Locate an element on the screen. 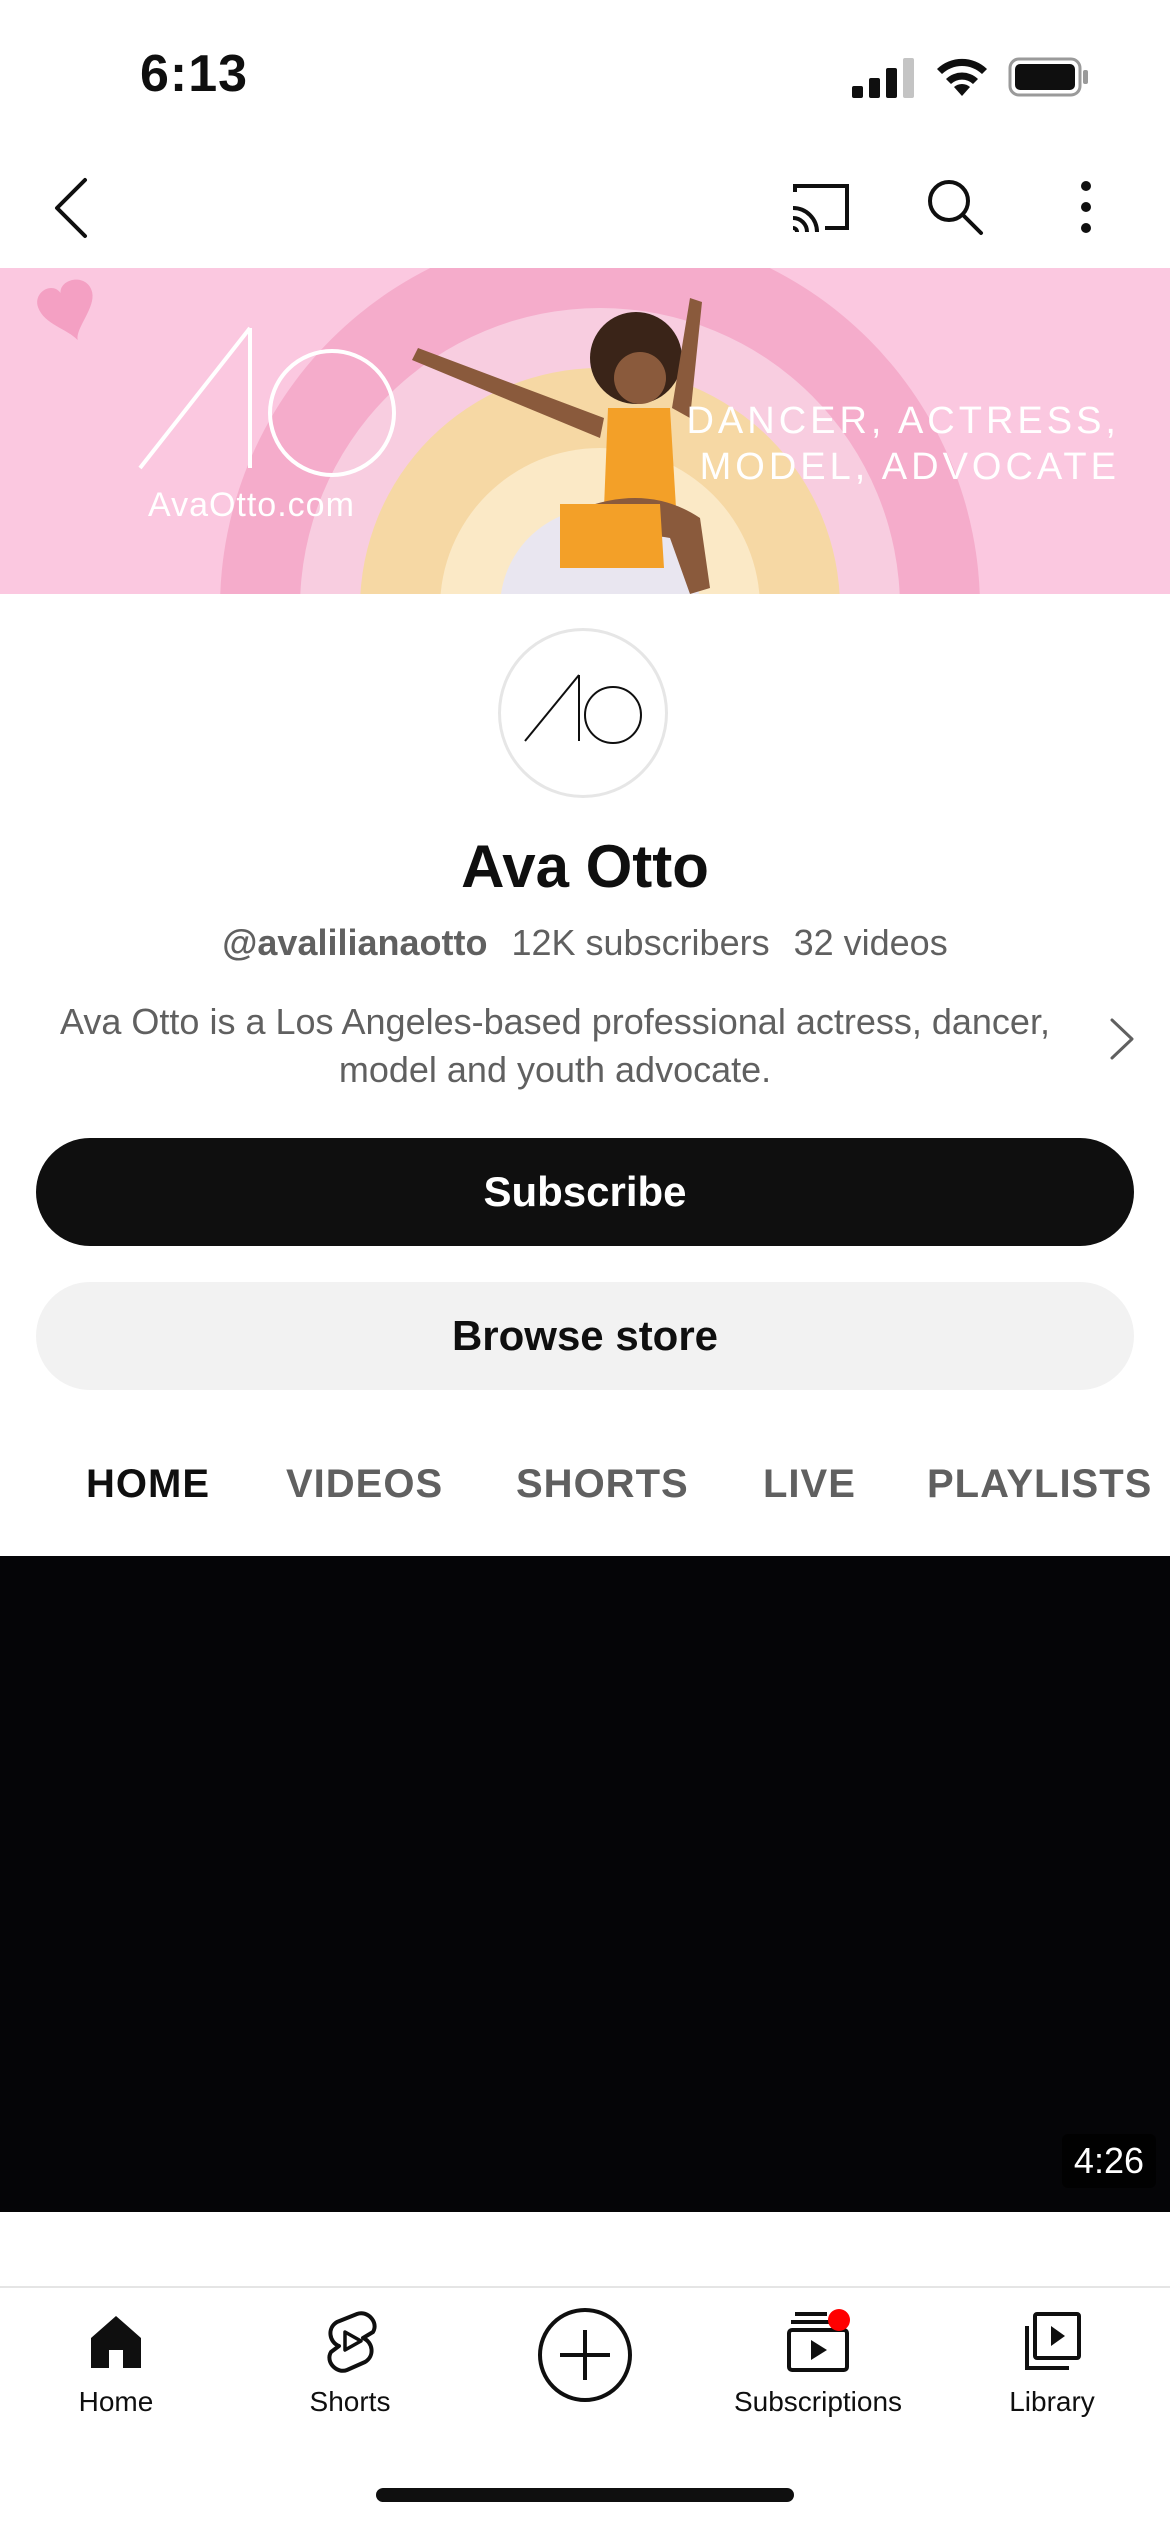 The height and width of the screenshot is (2532, 1170). nav-home-label: Home is located at coordinates (116, 2401).